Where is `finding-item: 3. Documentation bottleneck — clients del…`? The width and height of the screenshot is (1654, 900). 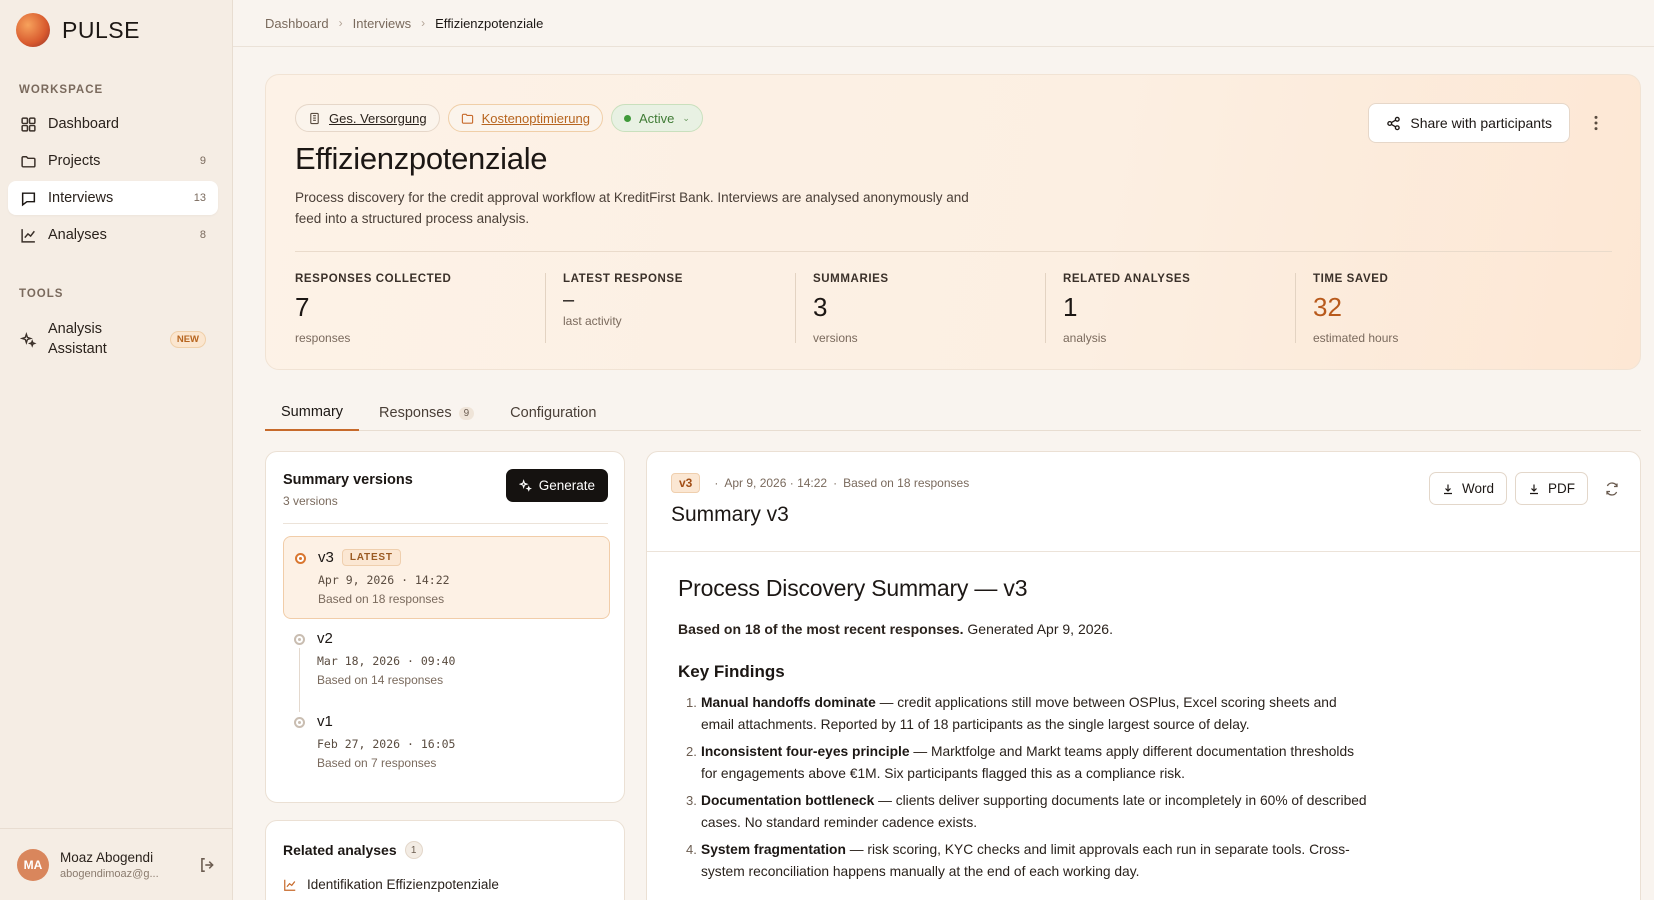
finding-item: 3. Documentation bottleneck — clients del… is located at coordinates (1023, 811).